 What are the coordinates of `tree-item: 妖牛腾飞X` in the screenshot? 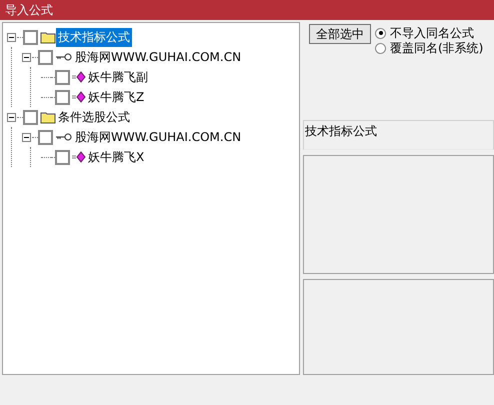 It's located at (116, 157).